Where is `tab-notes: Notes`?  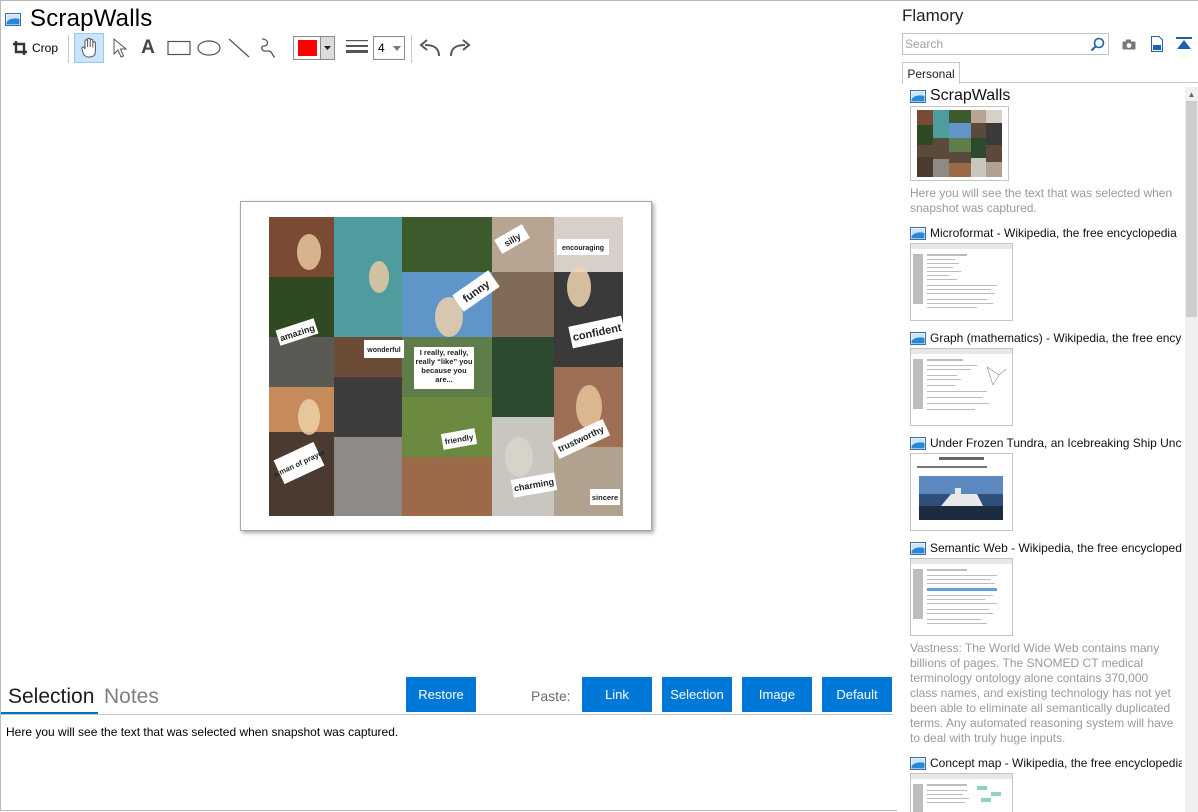 tab-notes: Notes is located at coordinates (131, 697).